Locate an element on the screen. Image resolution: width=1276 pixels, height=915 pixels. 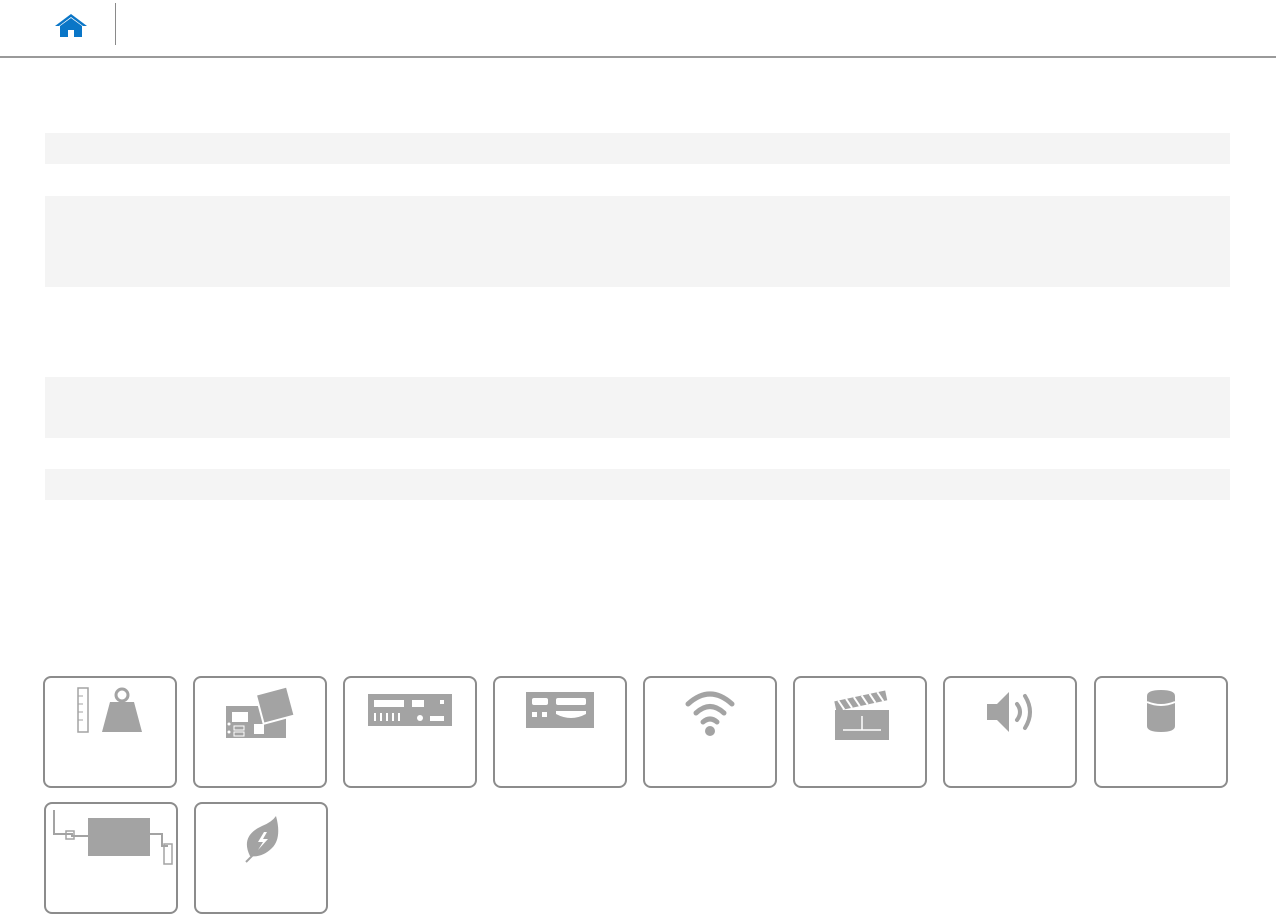
front-ports-icon is located at coordinates (560, 710).